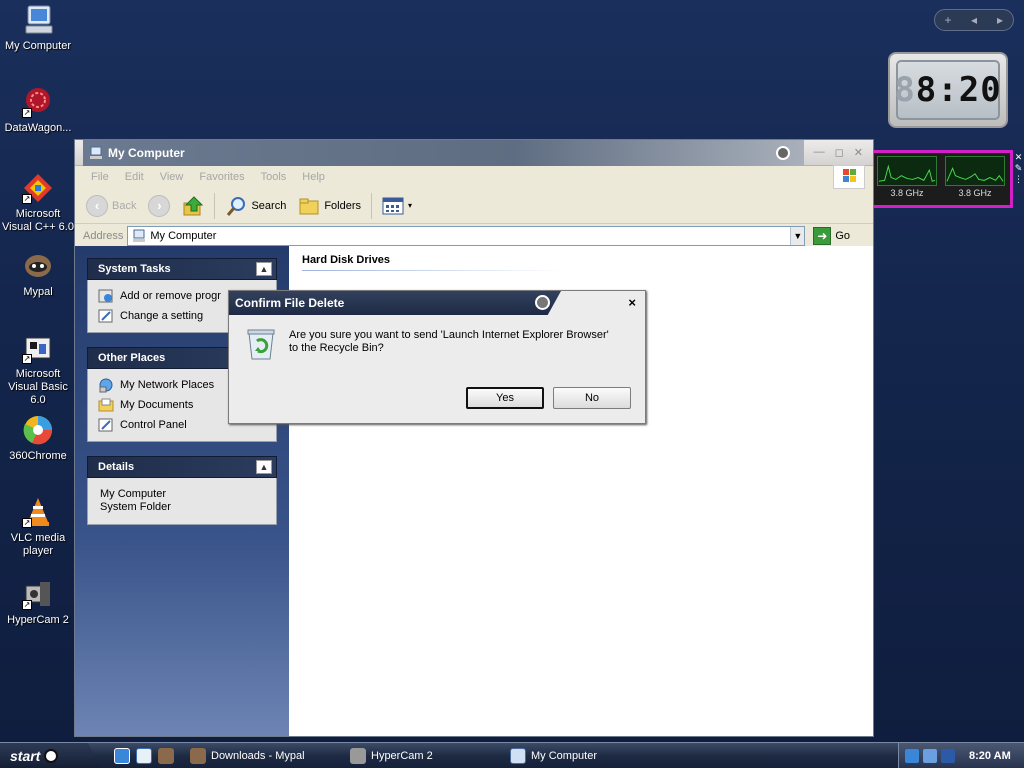 This screenshot has width=1024, height=768. I want to click on add-gadget-button: +, so click(948, 20).